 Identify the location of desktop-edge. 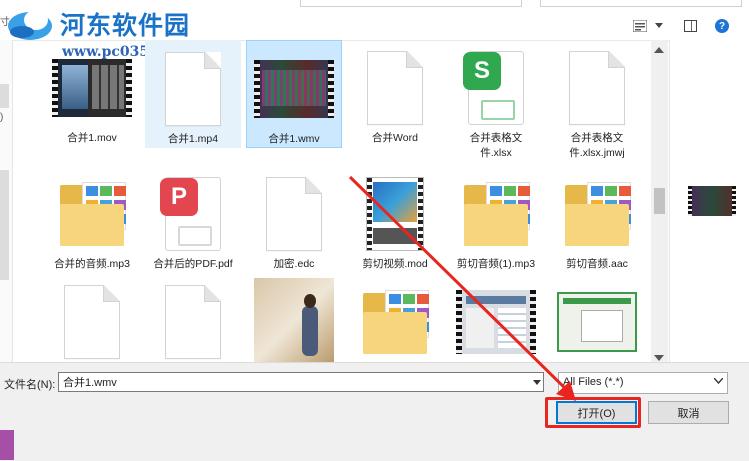
(7, 445).